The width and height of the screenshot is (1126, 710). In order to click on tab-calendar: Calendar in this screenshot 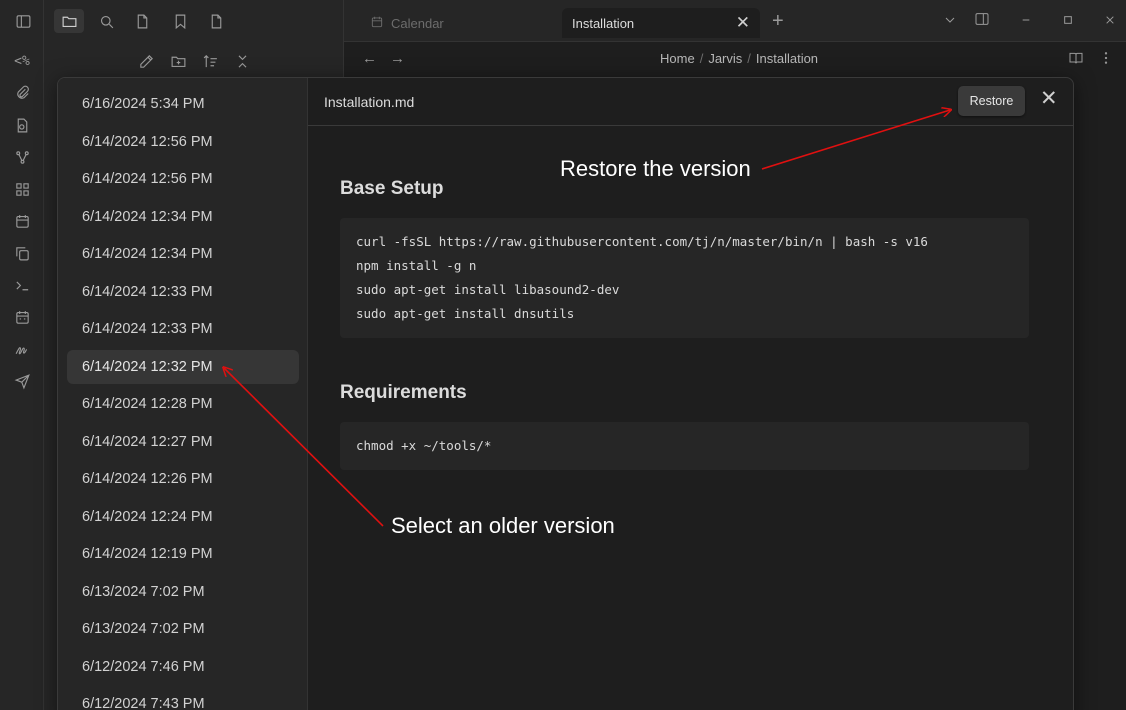, I will do `click(456, 23)`.